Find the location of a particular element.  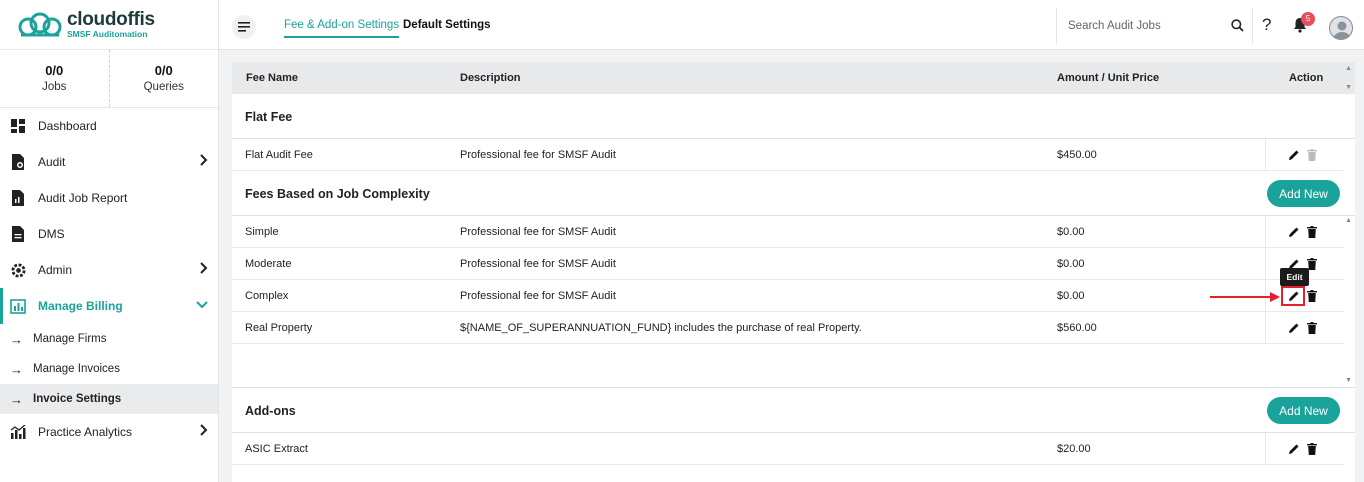

audit-icon is located at coordinates (18, 162).